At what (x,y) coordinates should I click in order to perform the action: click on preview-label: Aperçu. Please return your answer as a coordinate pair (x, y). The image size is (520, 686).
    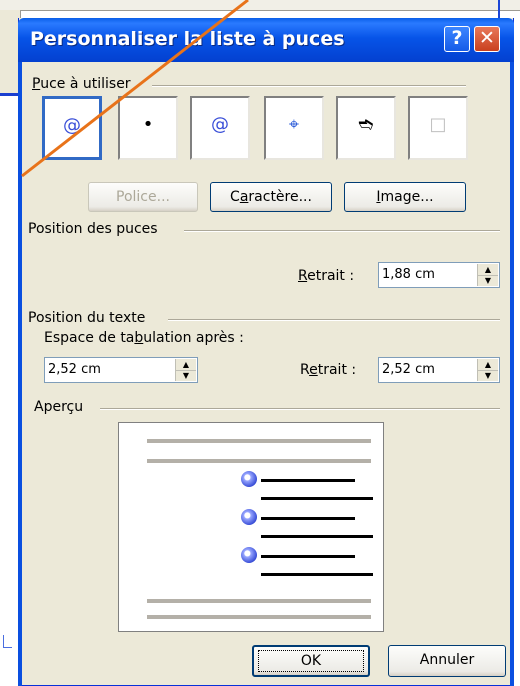
    Looking at the image, I should click on (59, 407).